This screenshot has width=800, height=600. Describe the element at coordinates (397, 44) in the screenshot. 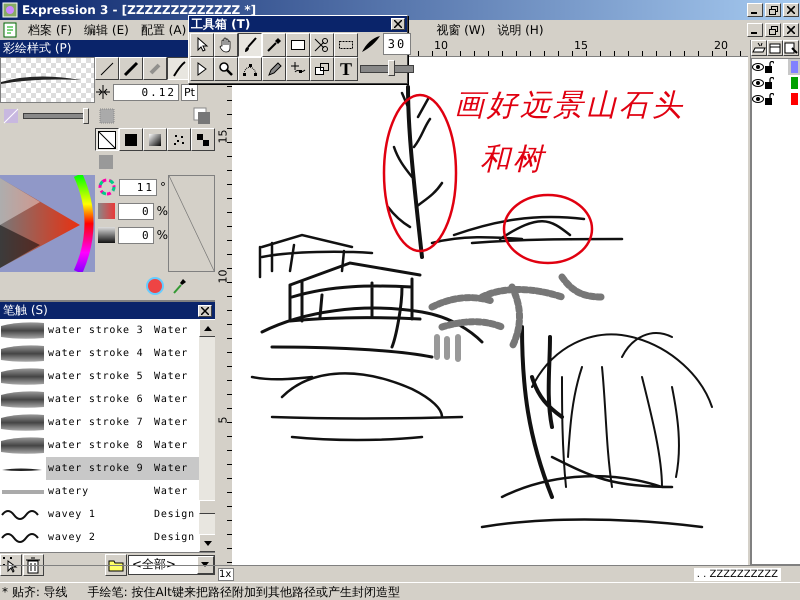

I see `brush-size-field: 30` at that location.